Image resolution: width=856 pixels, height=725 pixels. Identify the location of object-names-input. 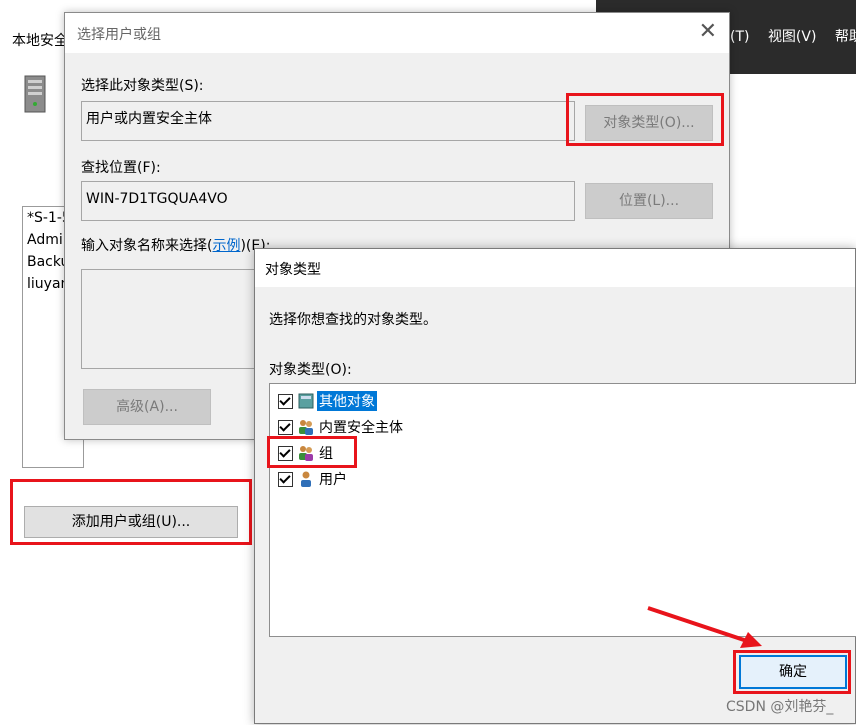
(169, 319).